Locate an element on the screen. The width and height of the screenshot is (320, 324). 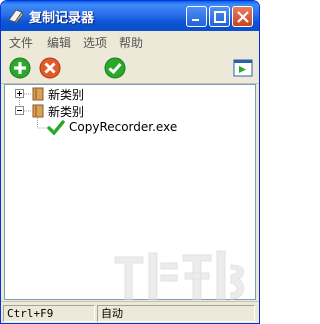
close-icon is located at coordinates (243, 17).